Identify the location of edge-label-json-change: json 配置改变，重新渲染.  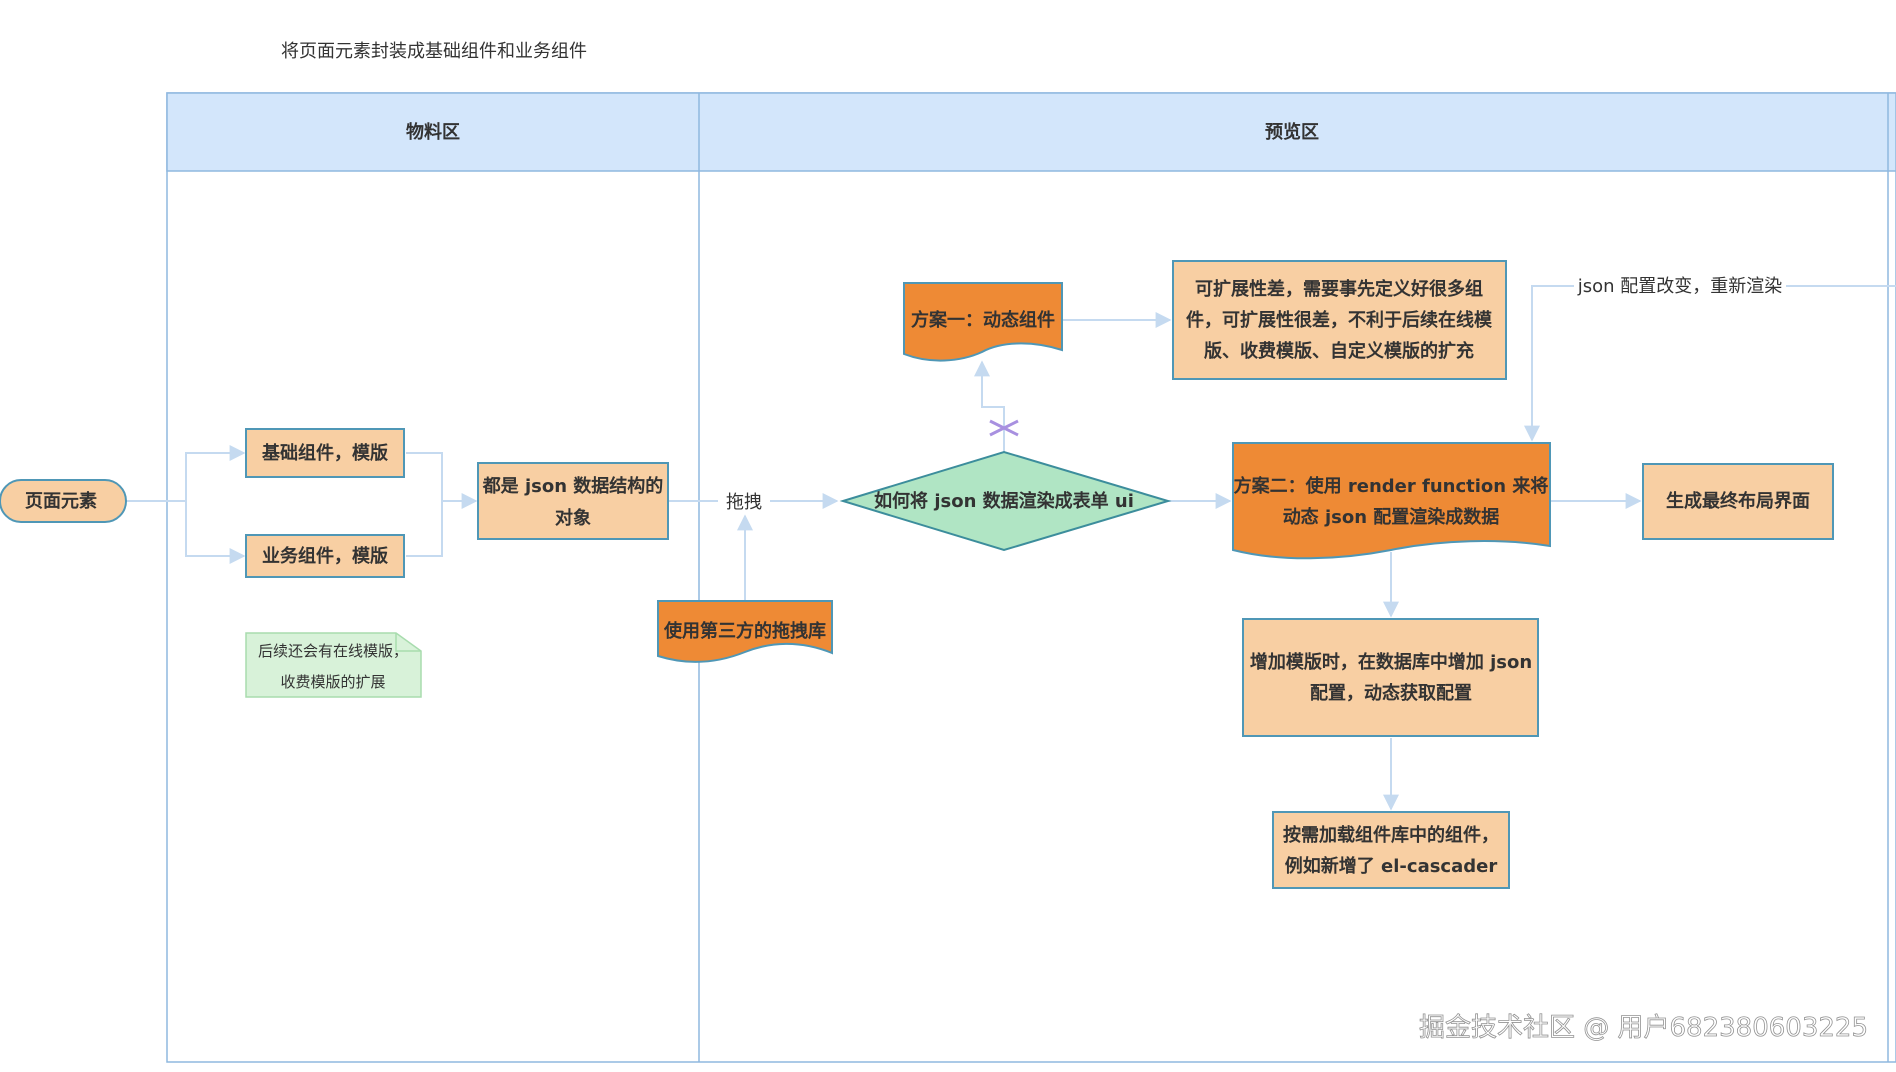
(1680, 286).